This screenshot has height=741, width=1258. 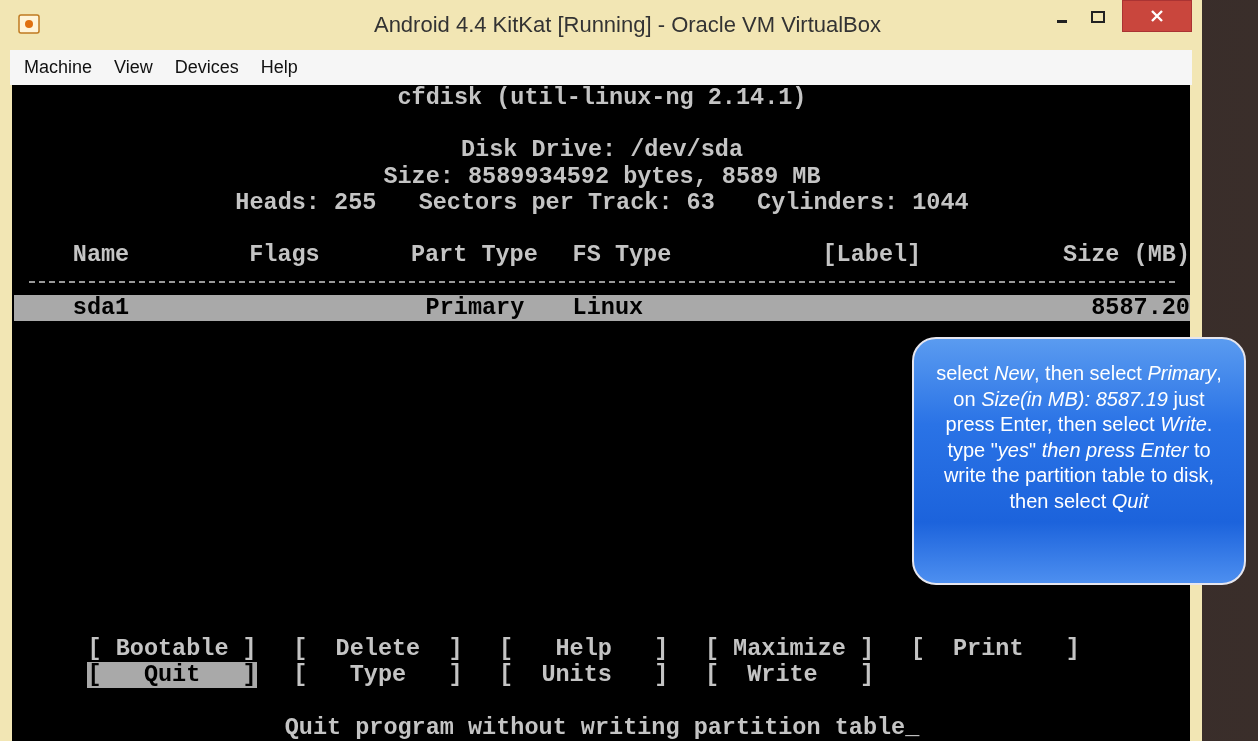 What do you see at coordinates (378, 649) in the screenshot?
I see `command-button: [ Delete ]` at bounding box center [378, 649].